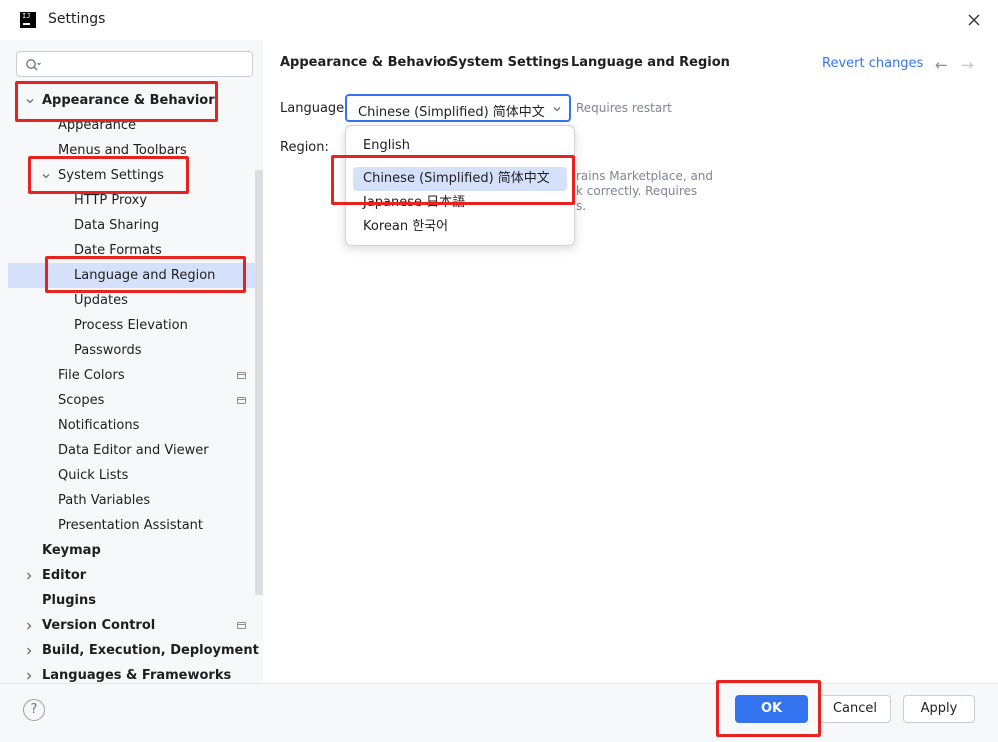 The height and width of the screenshot is (742, 998). I want to click on sidebar-item-presentation-assistant: Presentation Assistant, so click(130, 525).